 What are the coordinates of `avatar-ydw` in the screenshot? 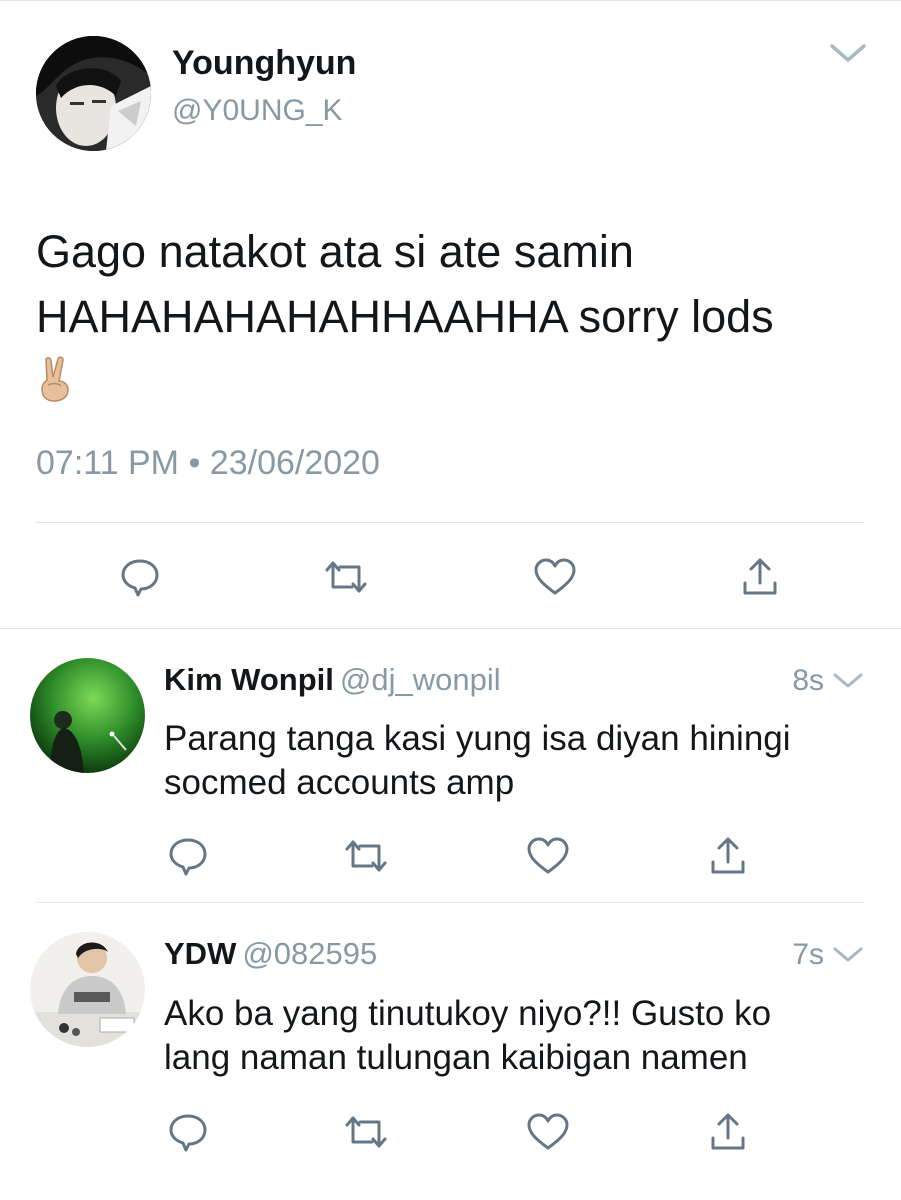 It's located at (87, 989).